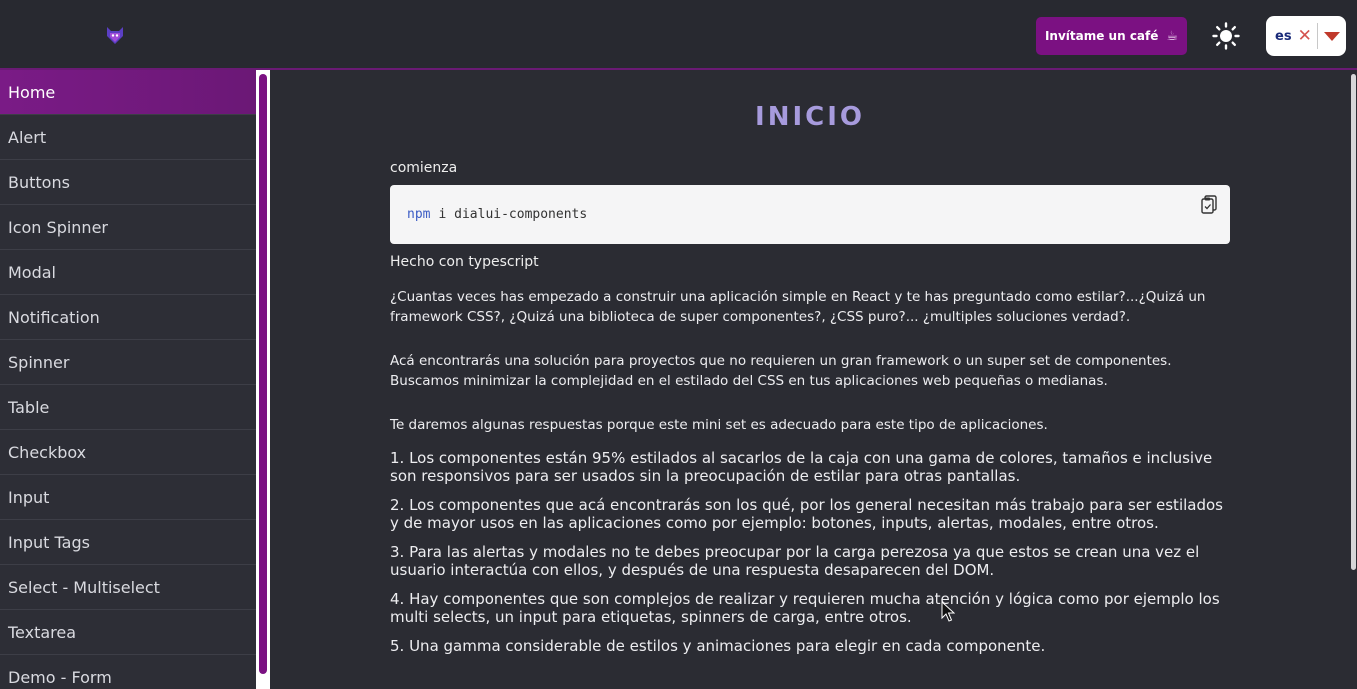  What do you see at coordinates (39, 182) in the screenshot?
I see `sidebar-item-label: Buttons` at bounding box center [39, 182].